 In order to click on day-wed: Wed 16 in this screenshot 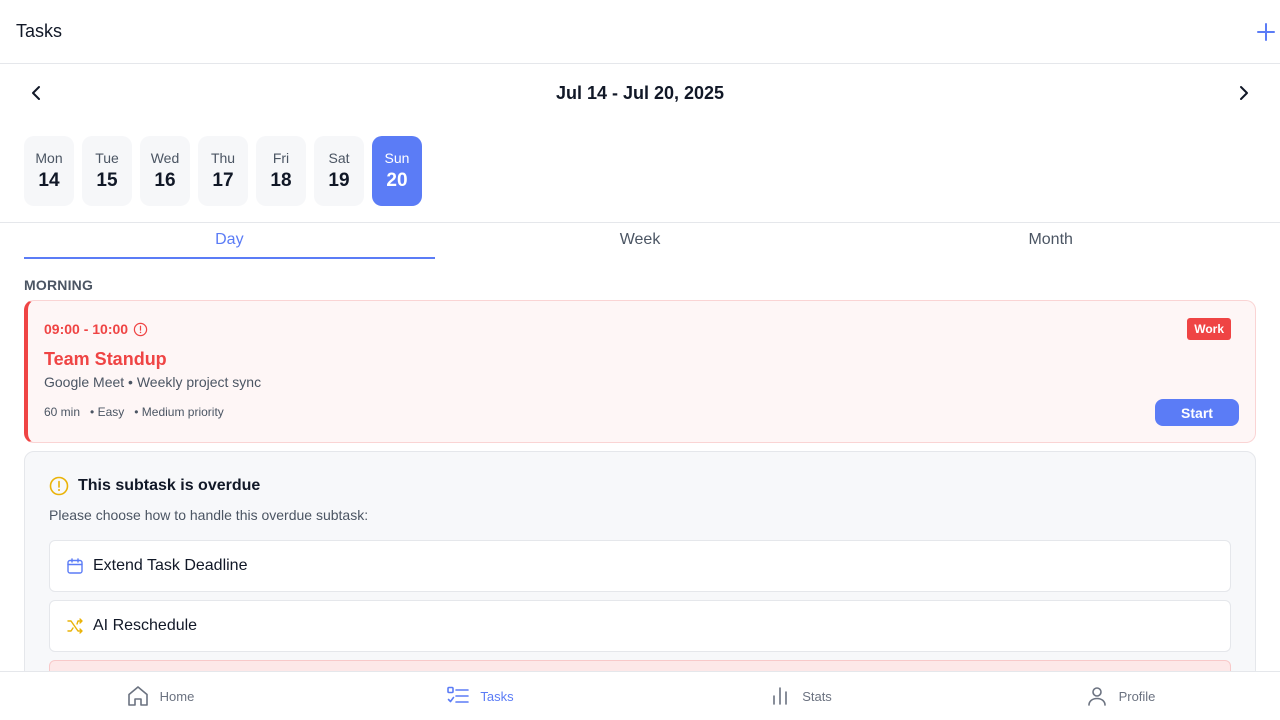, I will do `click(165, 171)`.